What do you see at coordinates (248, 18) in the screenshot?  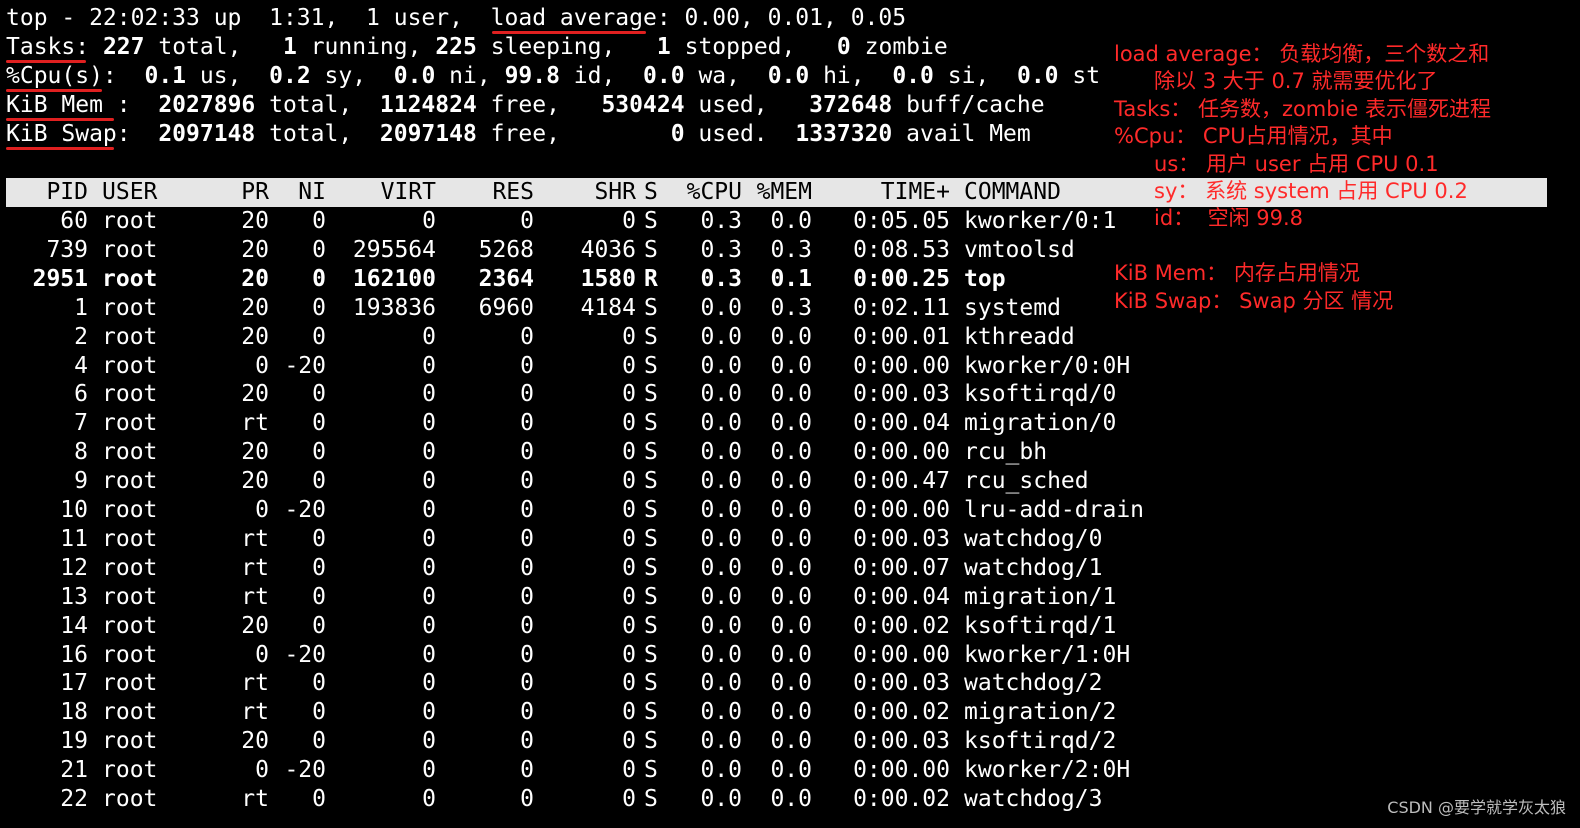 I see `uptime-text: top - 22:02:33 up 1:31, 1 user,` at bounding box center [248, 18].